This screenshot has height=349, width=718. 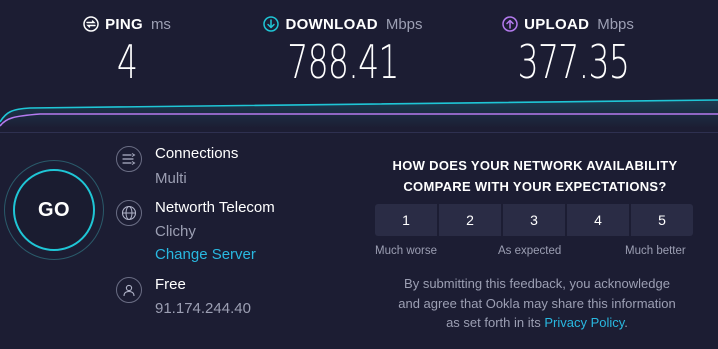 What do you see at coordinates (535, 186) in the screenshot?
I see `survey-question-line2: COMPARE WITH YOUR EXPECTATIONS?` at bounding box center [535, 186].